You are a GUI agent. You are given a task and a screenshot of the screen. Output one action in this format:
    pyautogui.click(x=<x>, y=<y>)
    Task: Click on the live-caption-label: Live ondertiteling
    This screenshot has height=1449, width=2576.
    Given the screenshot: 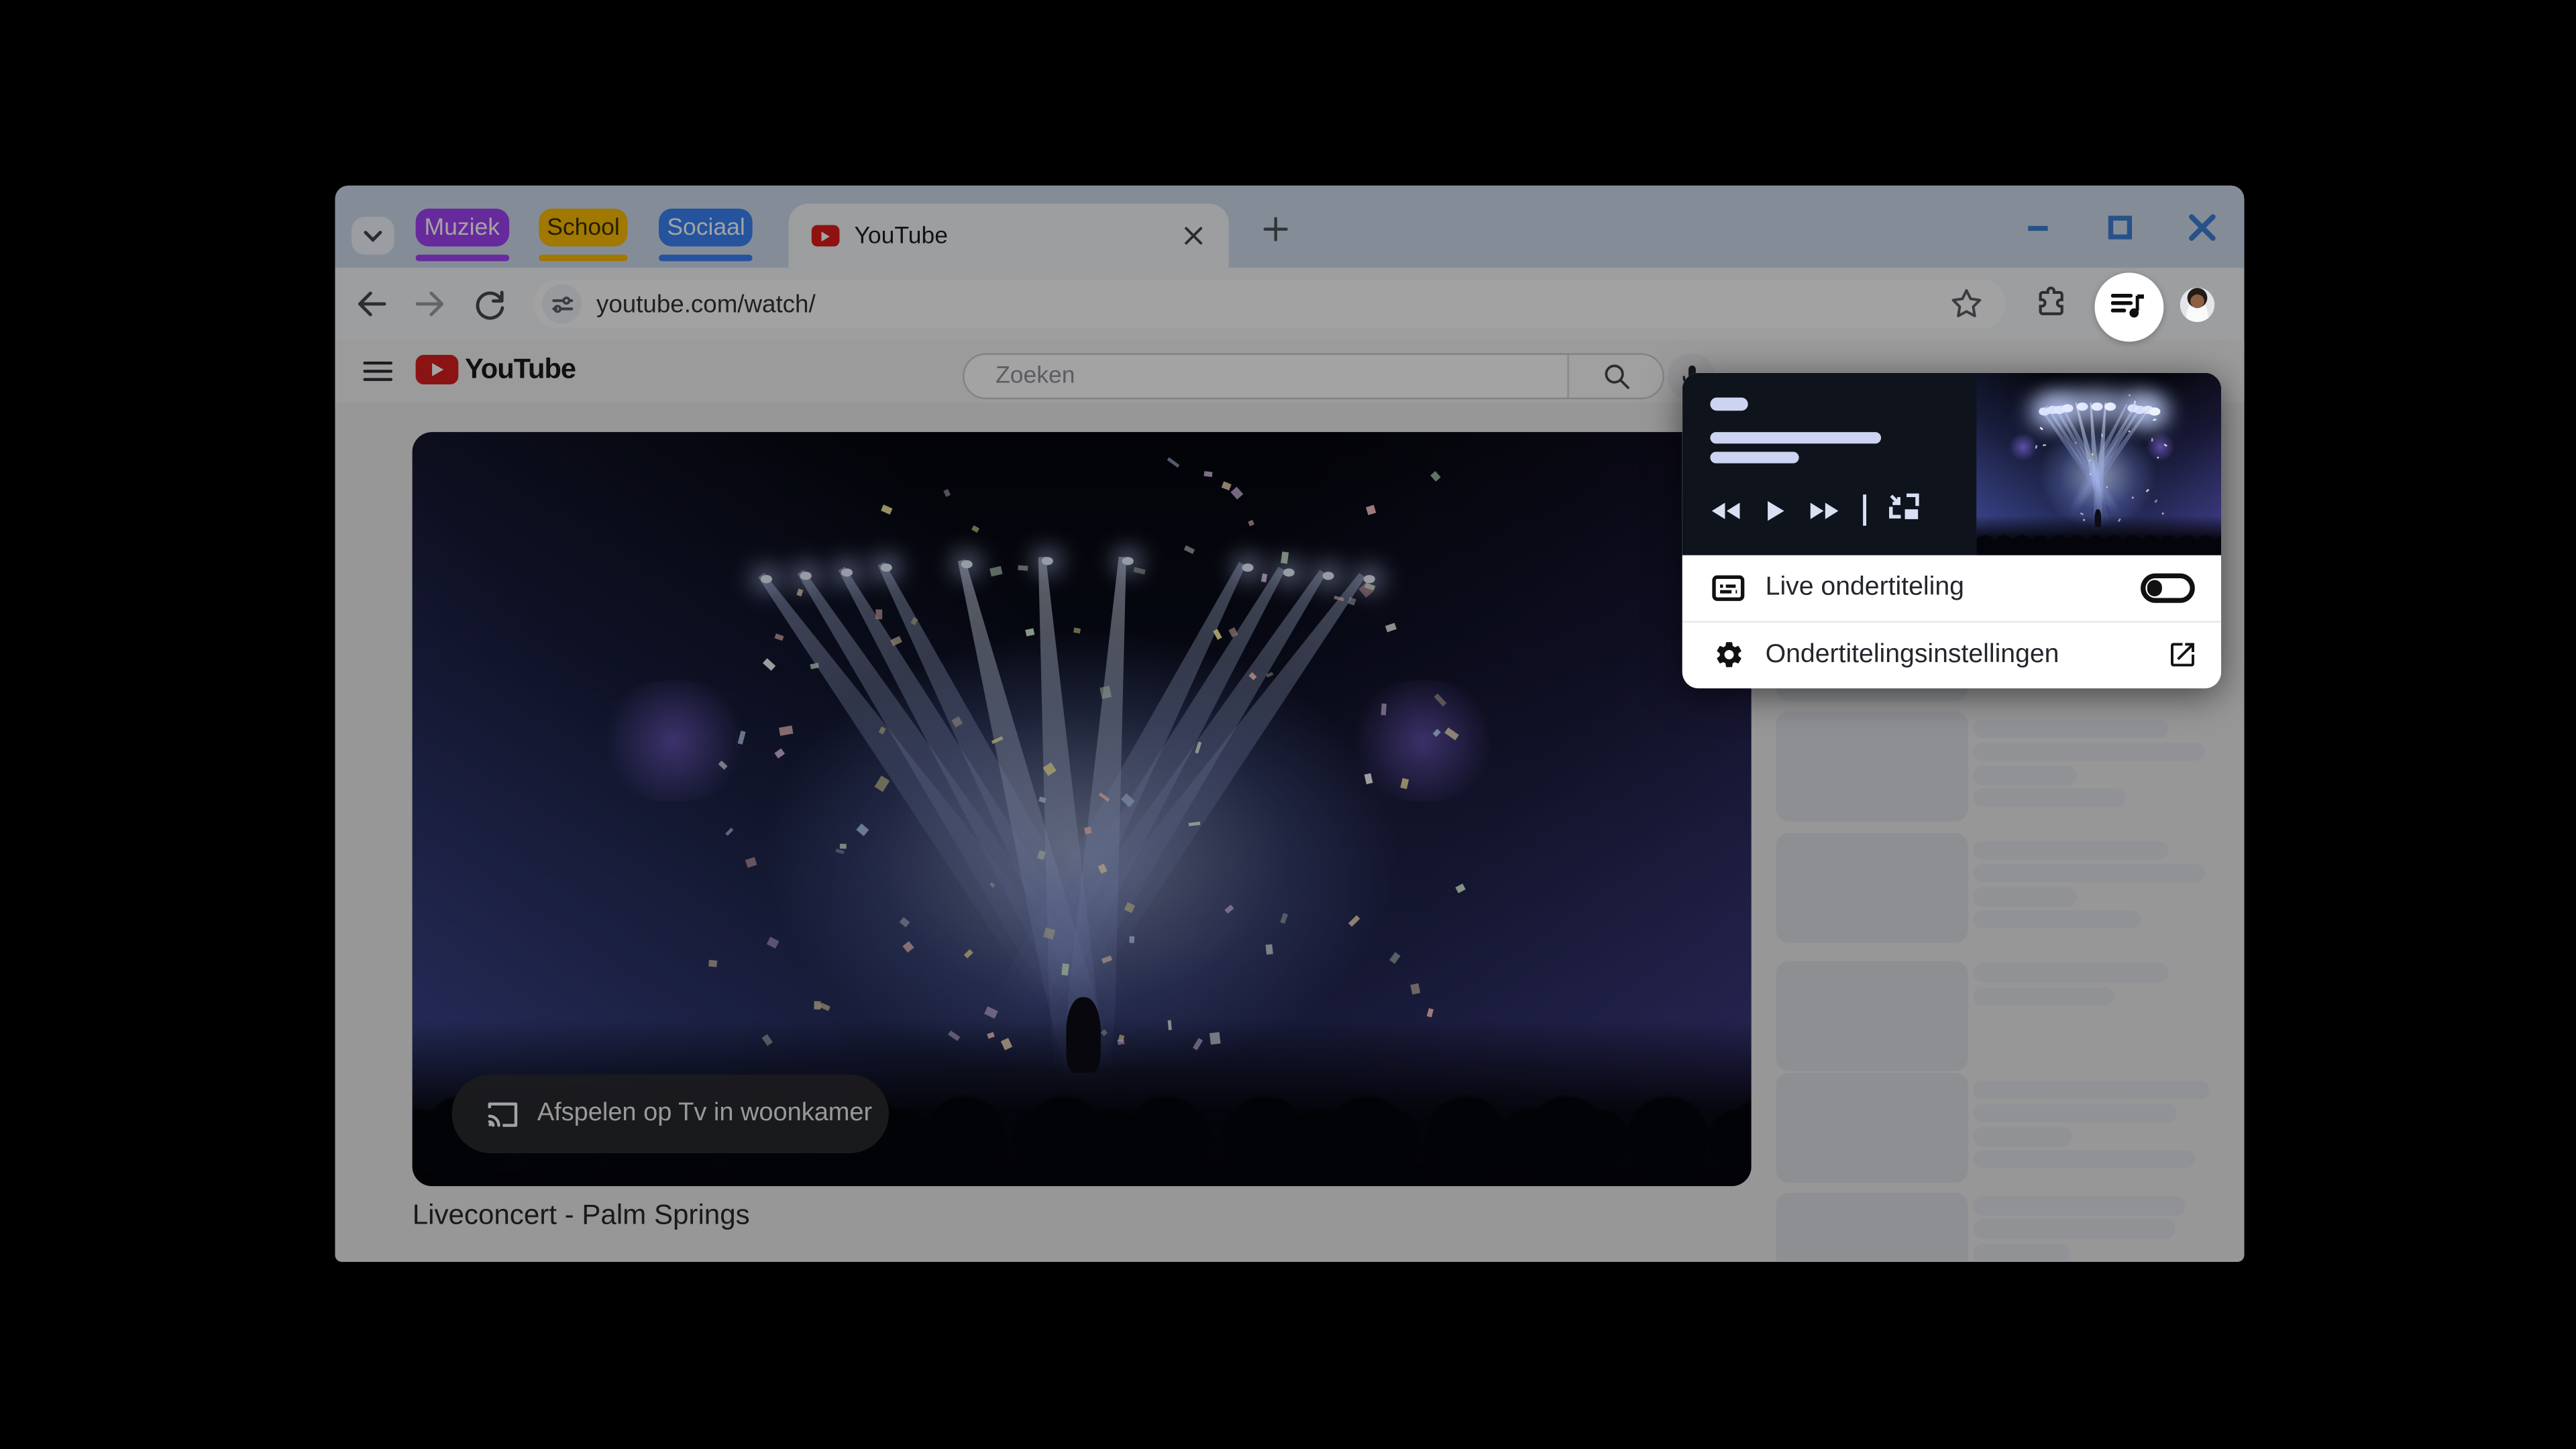 What is the action you would take?
    pyautogui.click(x=1864, y=588)
    